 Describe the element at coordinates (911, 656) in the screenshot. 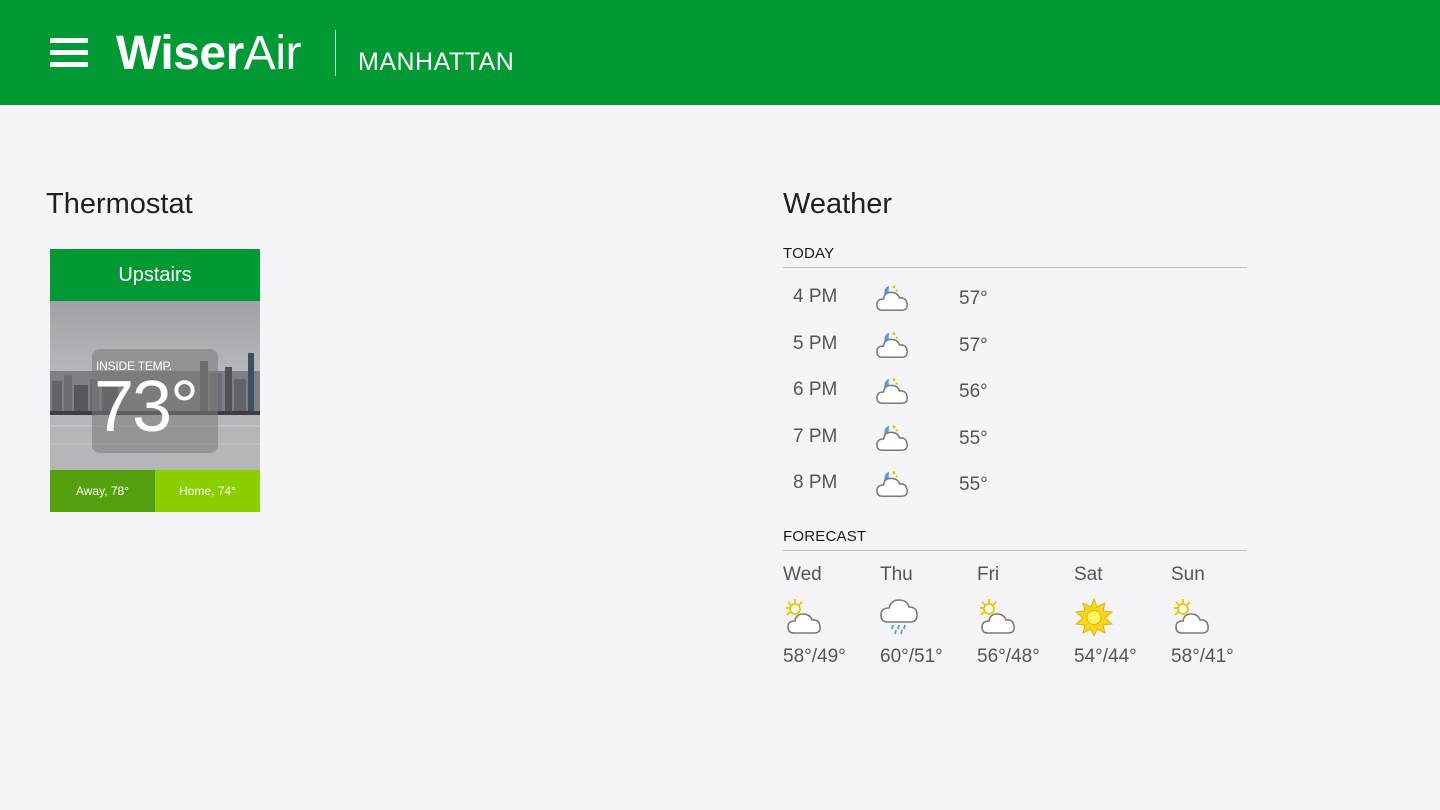

I see `forecast-day-temp: 60°/51°` at that location.